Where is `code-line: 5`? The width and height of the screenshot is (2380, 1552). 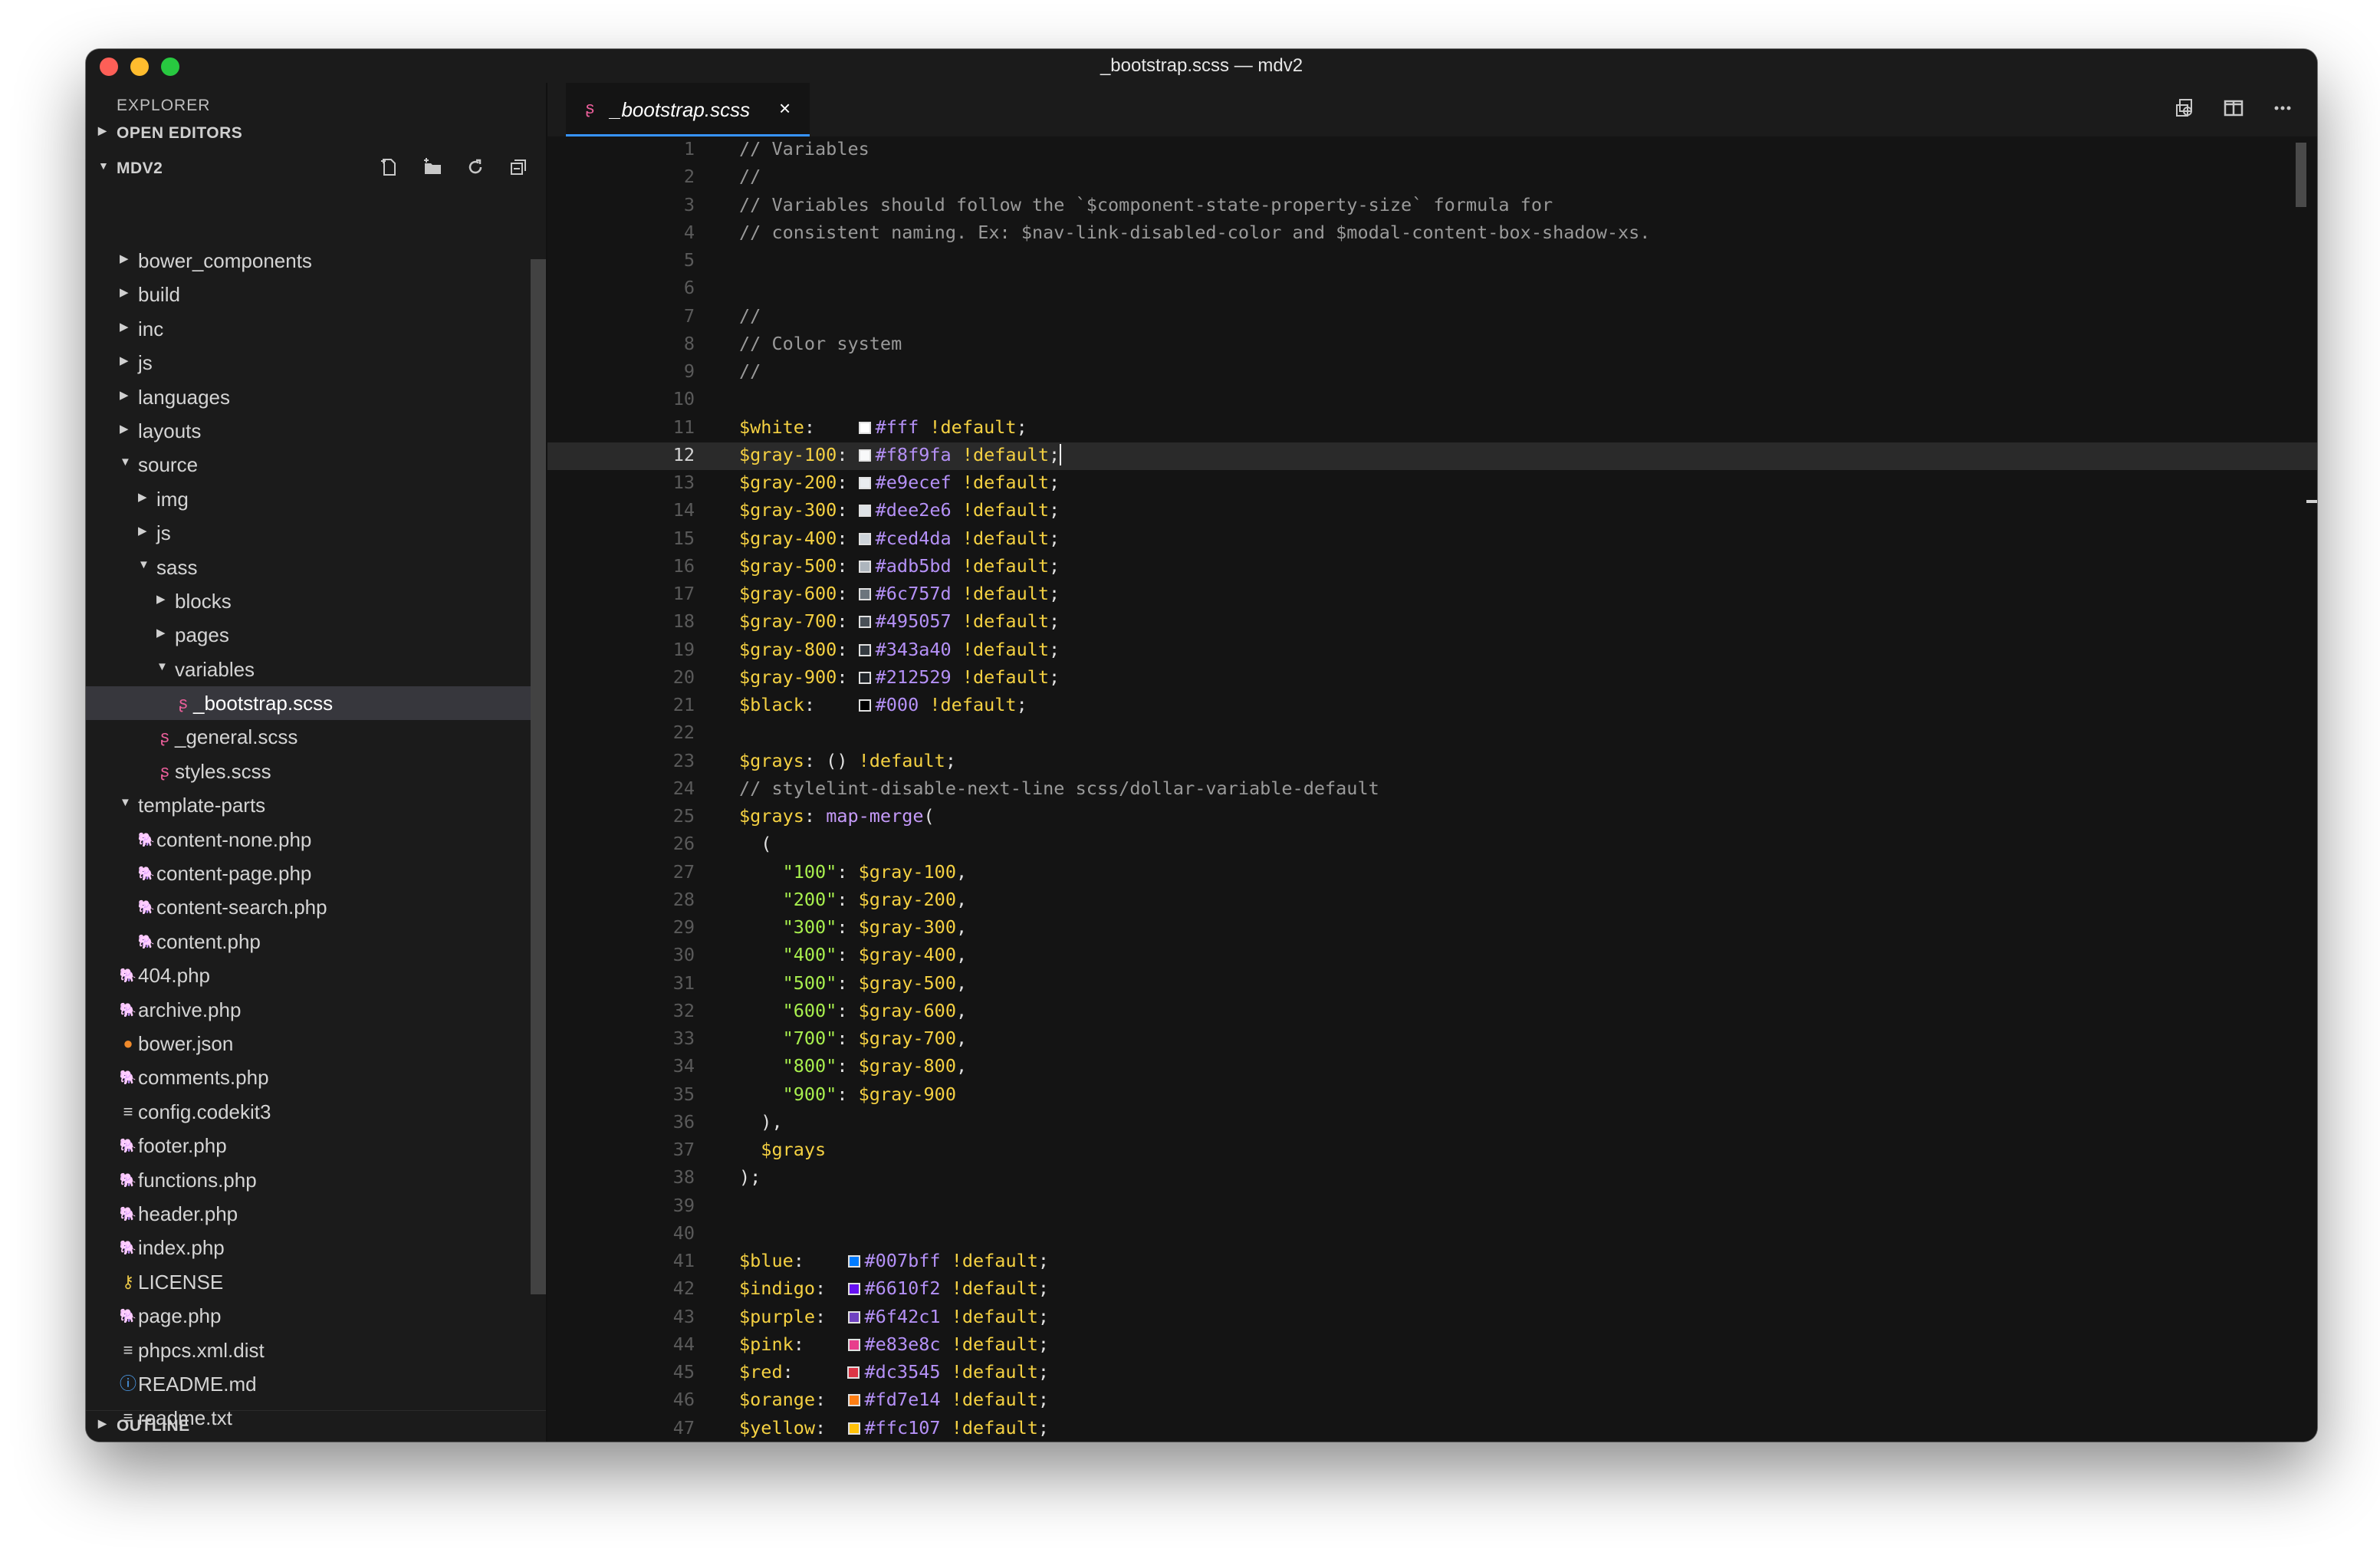 code-line: 5 is located at coordinates (1432, 261).